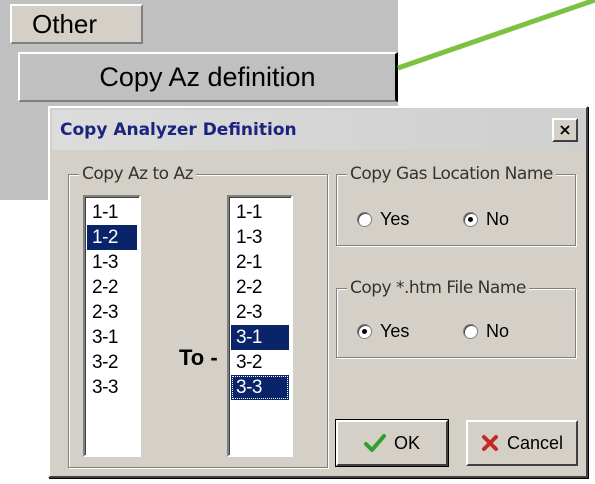 This screenshot has width=595, height=484. I want to click on htm-no-radio-icon, so click(470, 331).